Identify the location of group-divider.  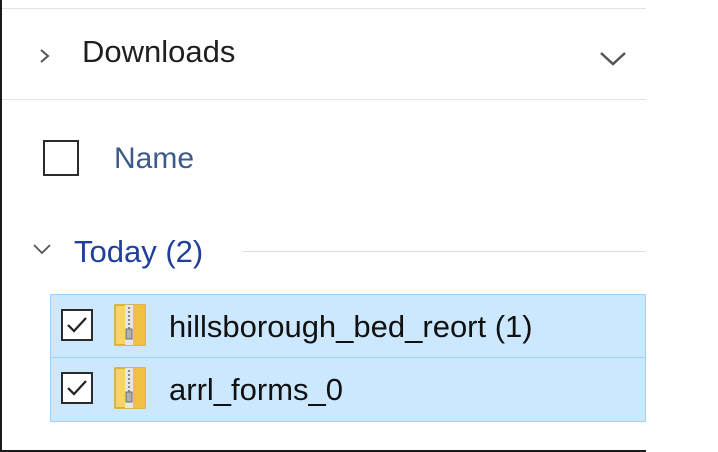
(444, 251).